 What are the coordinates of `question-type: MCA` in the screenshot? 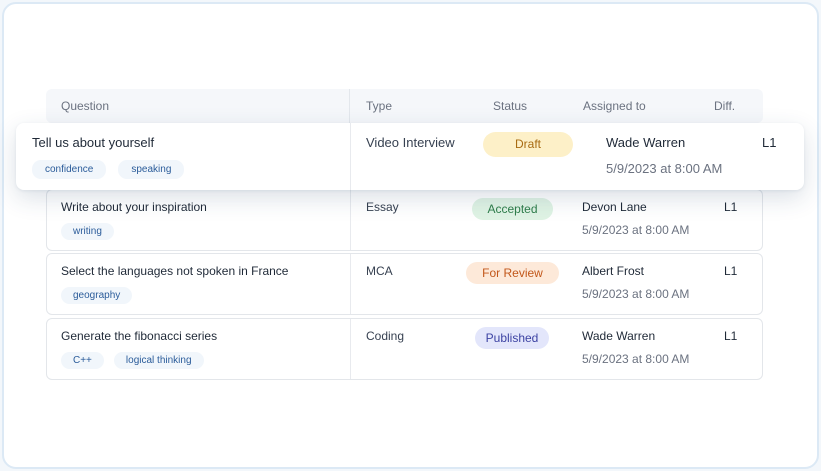 It's located at (379, 271).